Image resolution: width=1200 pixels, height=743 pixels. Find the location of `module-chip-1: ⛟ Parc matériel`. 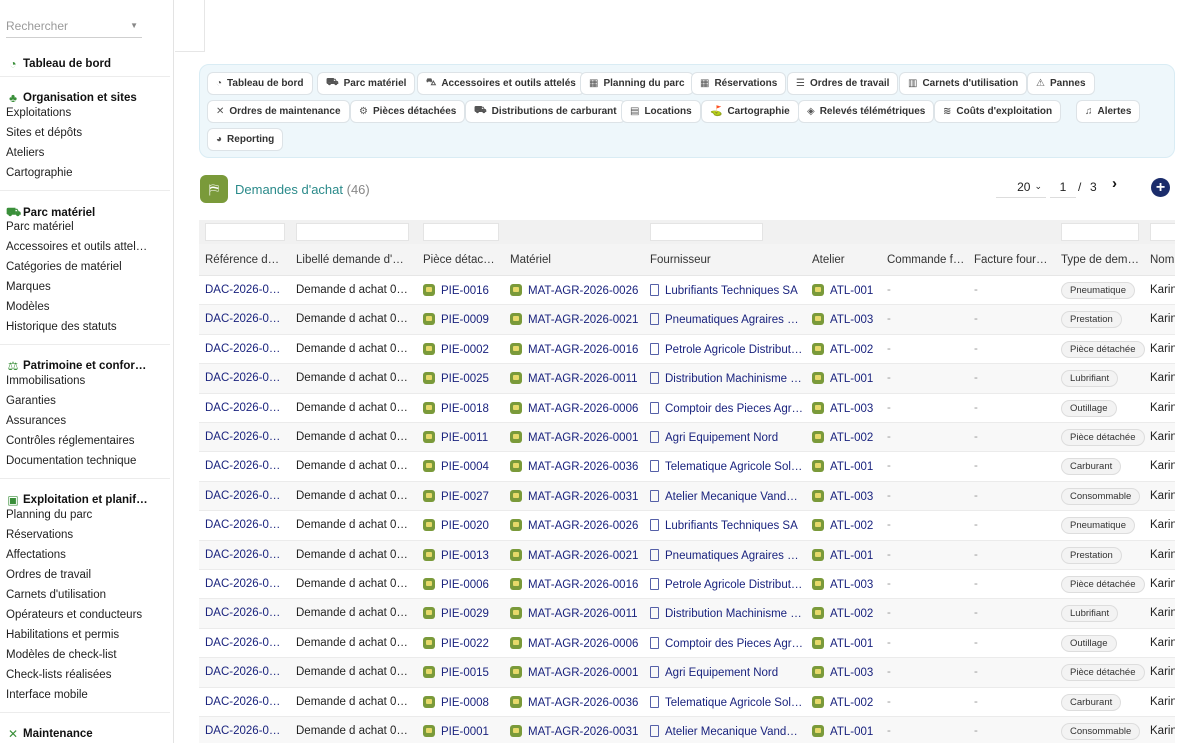

module-chip-1: ⛟ Parc matériel is located at coordinates (366, 83).